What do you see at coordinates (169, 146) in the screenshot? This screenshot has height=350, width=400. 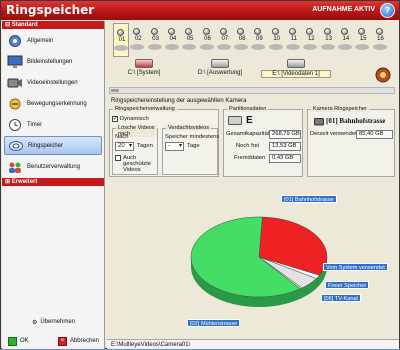 I see `min-days-value: -` at bounding box center [169, 146].